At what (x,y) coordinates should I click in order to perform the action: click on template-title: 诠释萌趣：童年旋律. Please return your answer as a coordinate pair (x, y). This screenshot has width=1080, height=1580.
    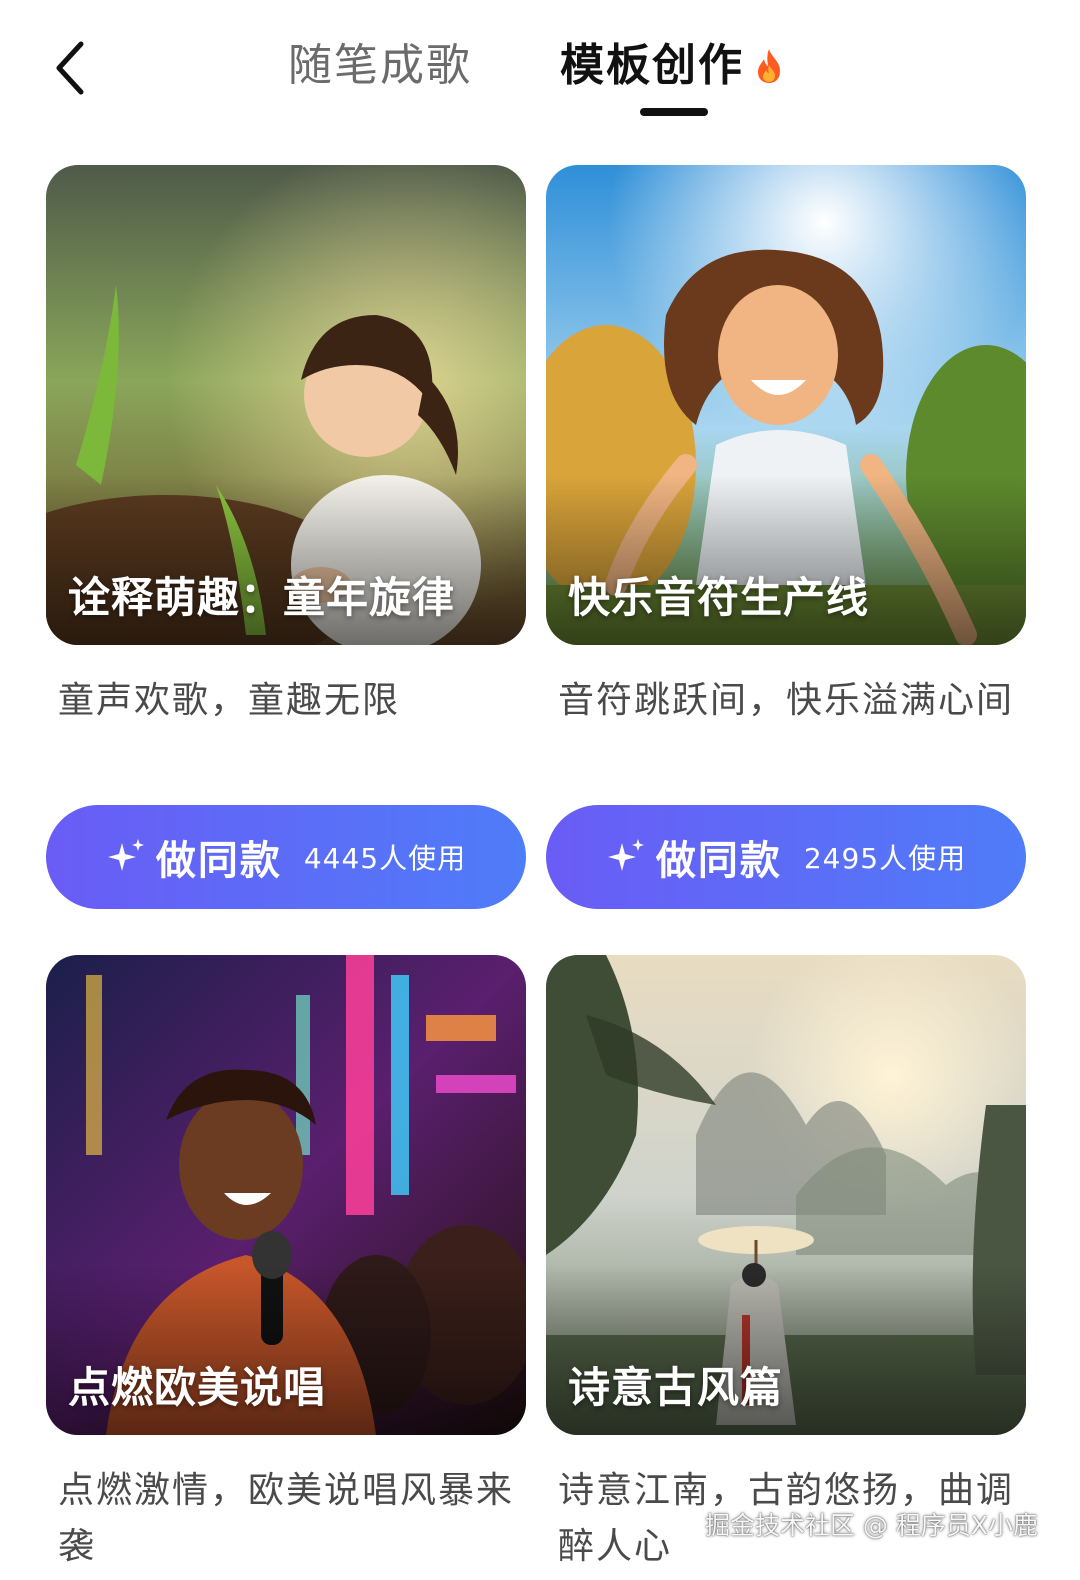
    Looking at the image, I should click on (262, 597).